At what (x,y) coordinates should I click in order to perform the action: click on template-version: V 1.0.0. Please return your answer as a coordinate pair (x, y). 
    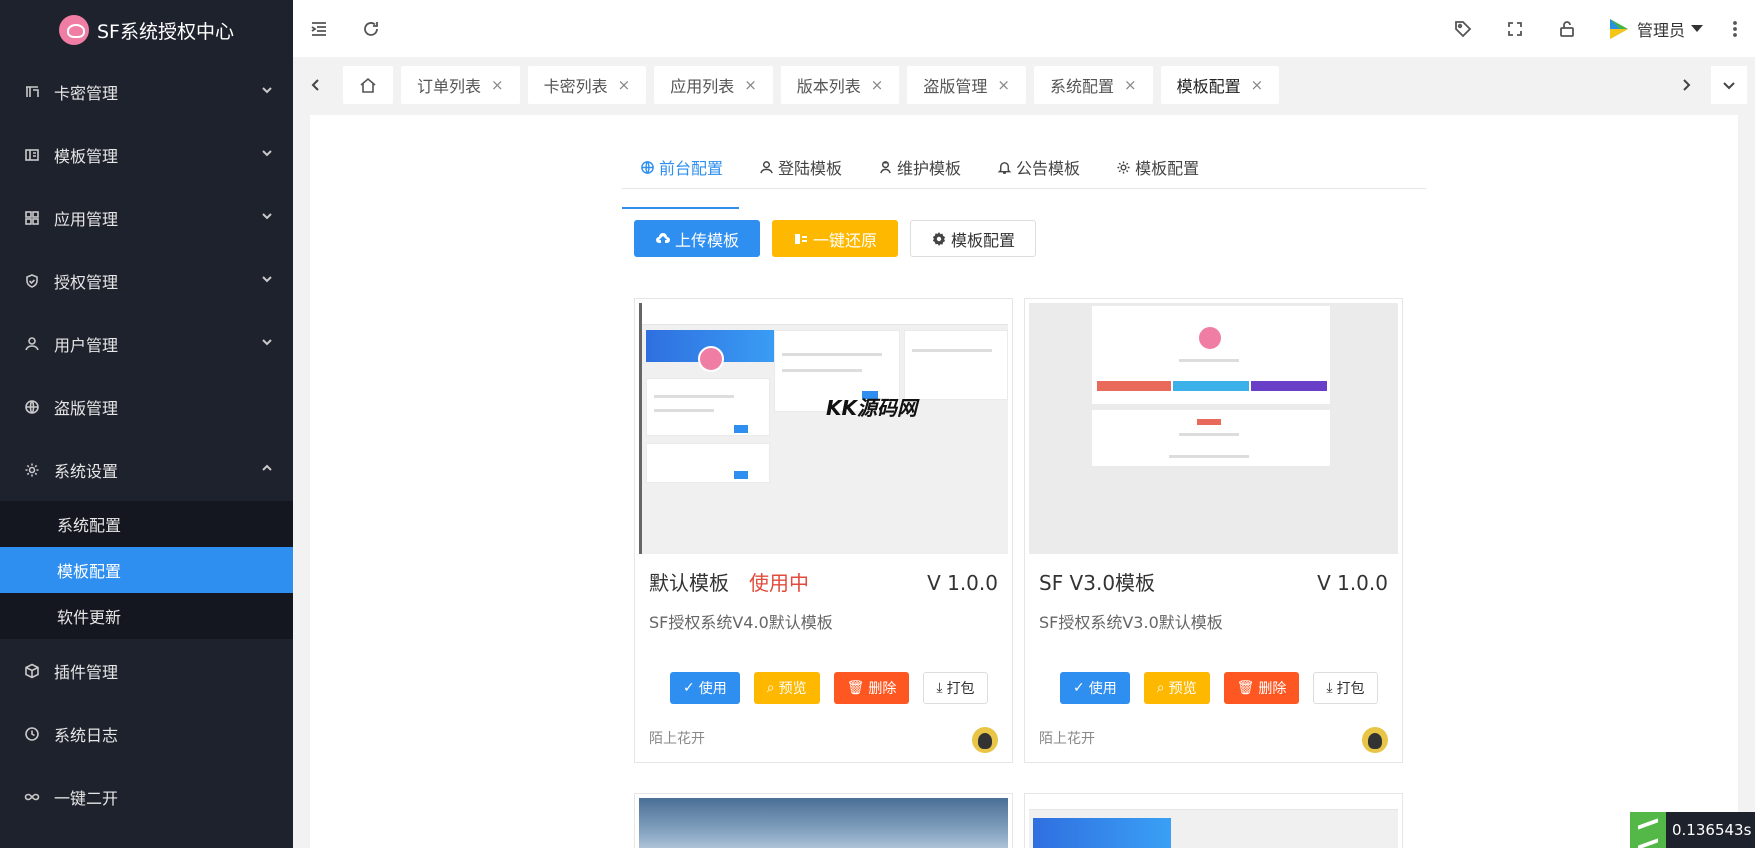
    Looking at the image, I should click on (962, 583).